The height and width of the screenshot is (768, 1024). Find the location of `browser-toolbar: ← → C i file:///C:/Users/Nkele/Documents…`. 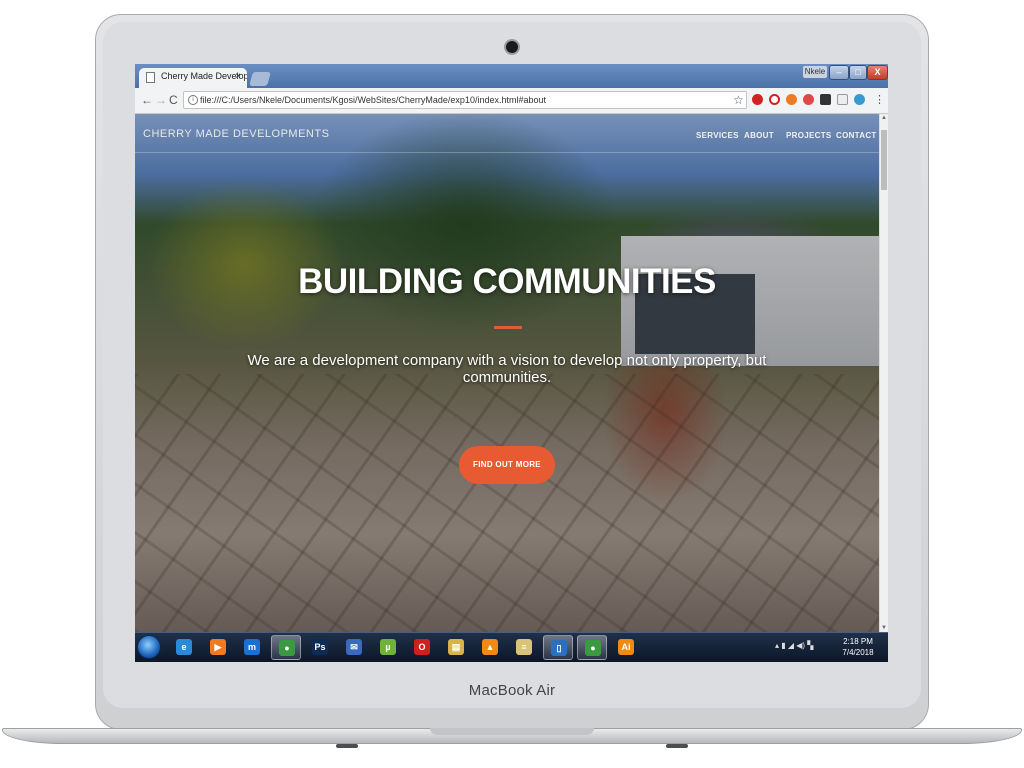

browser-toolbar: ← → C i file:///C:/Users/Nkele/Documents… is located at coordinates (511, 101).